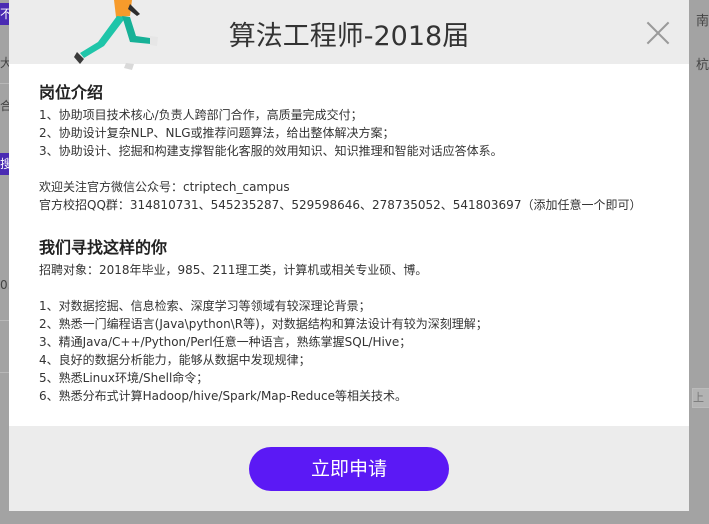  Describe the element at coordinates (71, 92) in the screenshot. I see `section-title-job-intro: 岗位介绍` at that location.